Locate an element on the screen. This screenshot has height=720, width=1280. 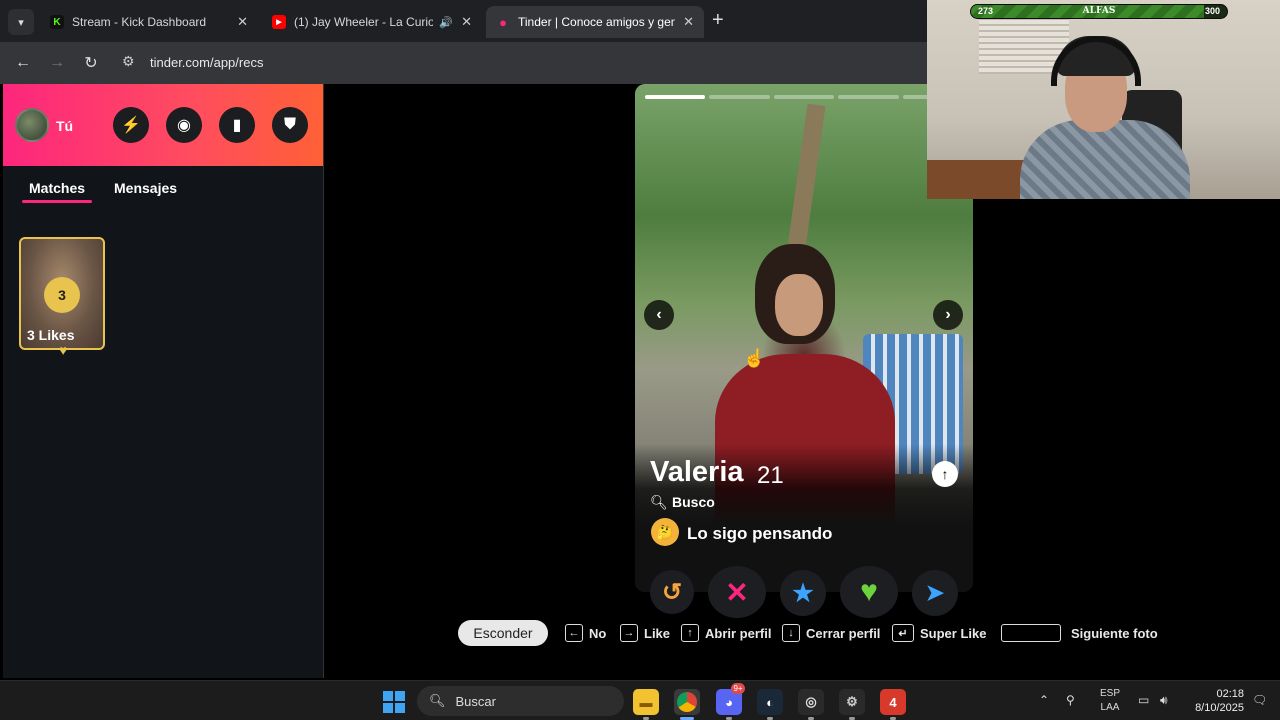
hp-name: ALFAS is located at coordinates (1099, 11).